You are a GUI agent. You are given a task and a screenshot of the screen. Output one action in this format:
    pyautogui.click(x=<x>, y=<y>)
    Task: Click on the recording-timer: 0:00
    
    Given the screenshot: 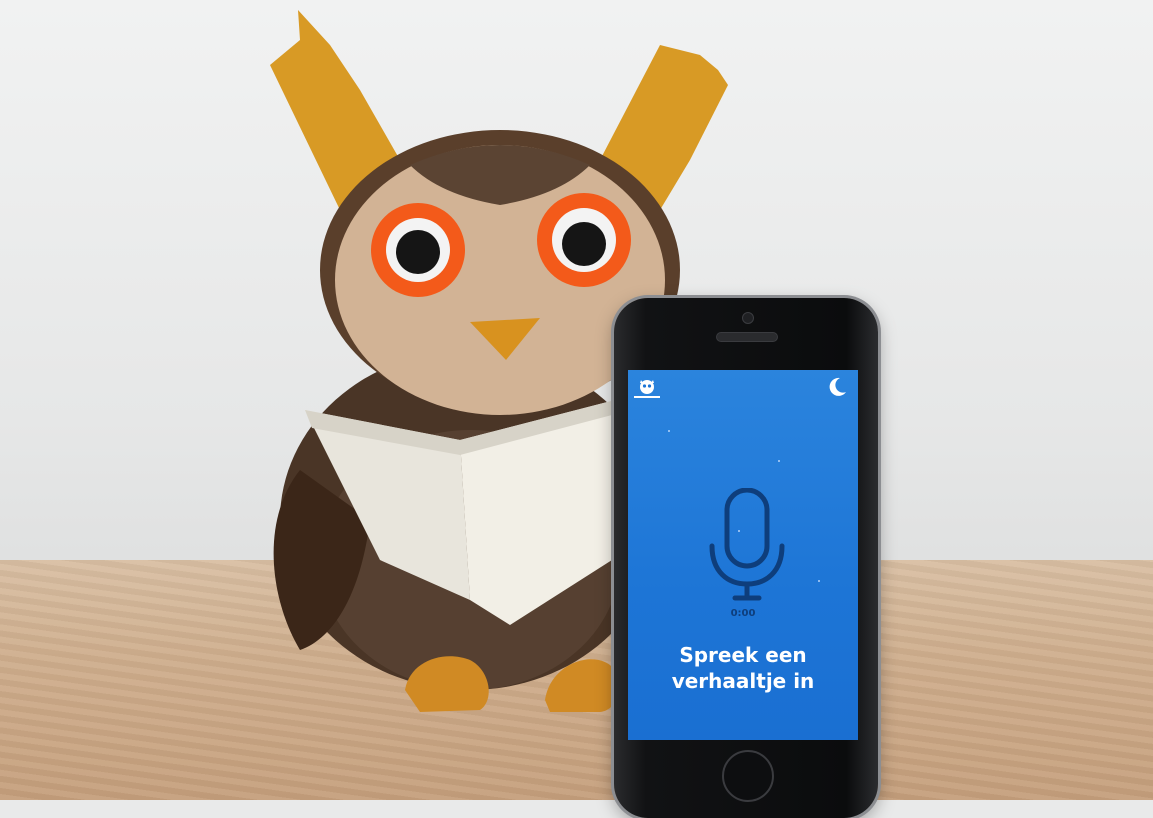 What is the action you would take?
    pyautogui.click(x=743, y=613)
    